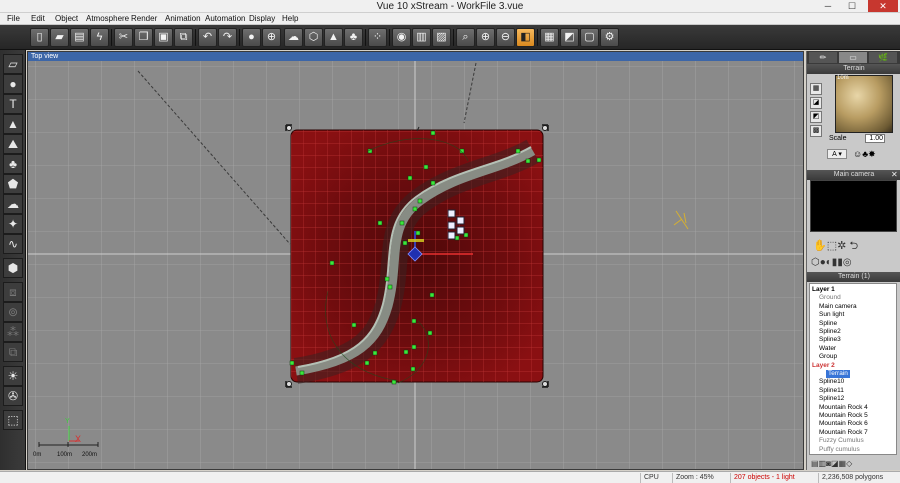  What do you see at coordinates (183, 18) in the screenshot?
I see `menu-animation: Animation` at bounding box center [183, 18].